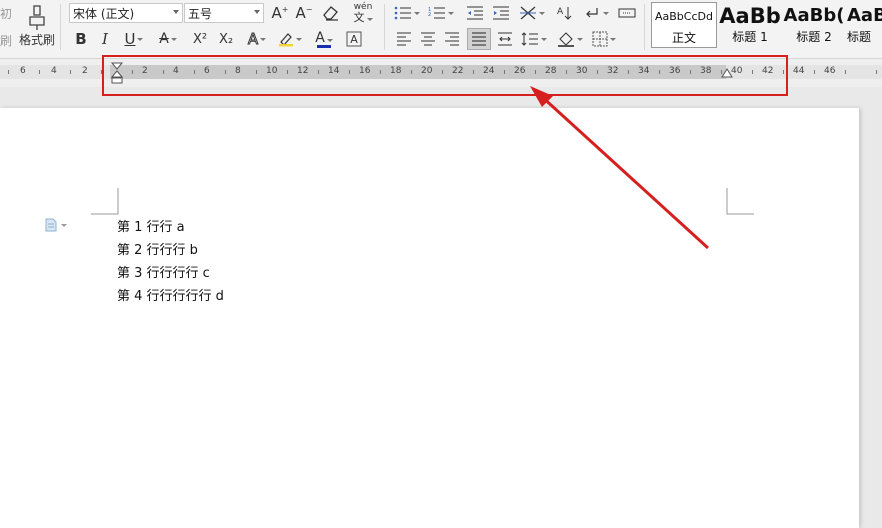 The height and width of the screenshot is (528, 882). What do you see at coordinates (428, 39) in the screenshot?
I see `align-center-button` at bounding box center [428, 39].